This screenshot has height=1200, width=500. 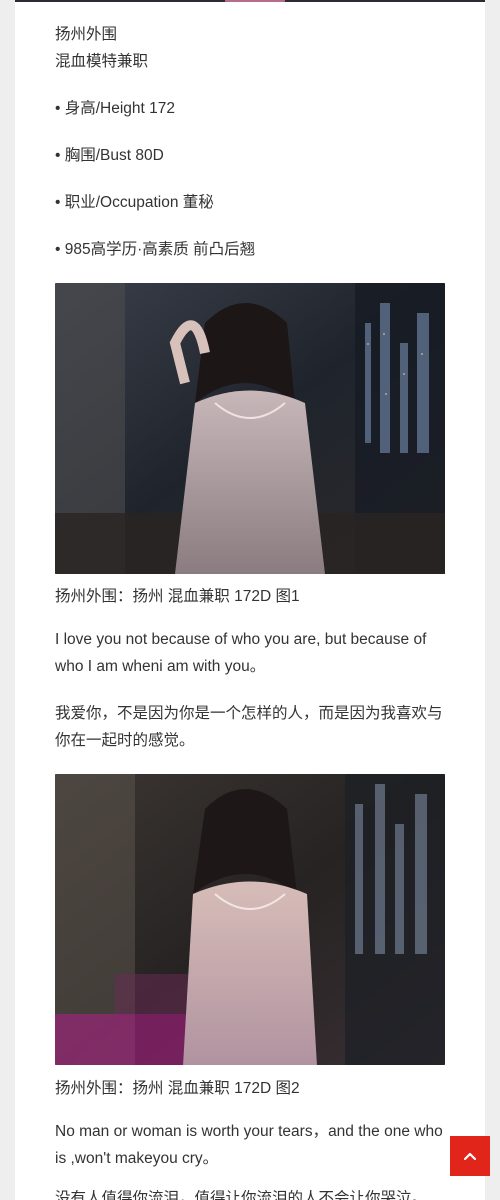 What do you see at coordinates (249, 727) in the screenshot?
I see `quote-1-zh: 我爱你，不是因为你是一个怎样的人，而是因为我喜欢与你在一起时的感觉。` at bounding box center [249, 727].